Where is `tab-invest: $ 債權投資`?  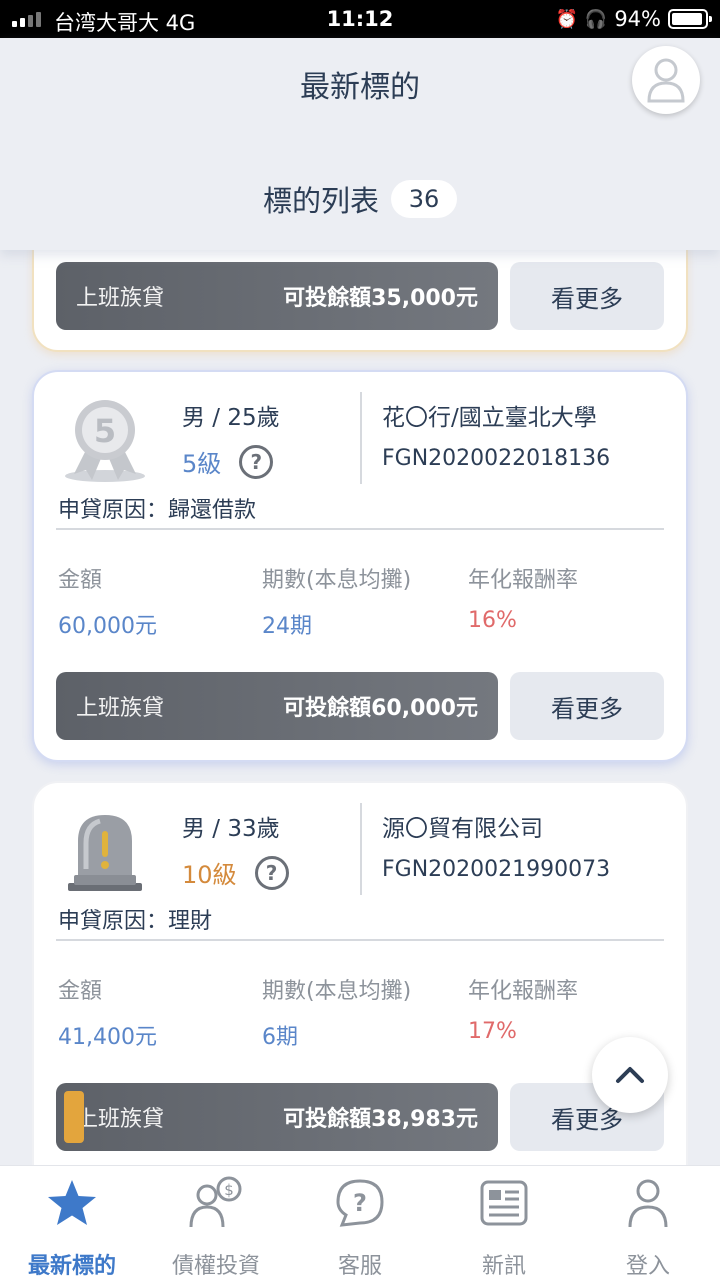 tab-invest: $ 債權投資 is located at coordinates (216, 1223).